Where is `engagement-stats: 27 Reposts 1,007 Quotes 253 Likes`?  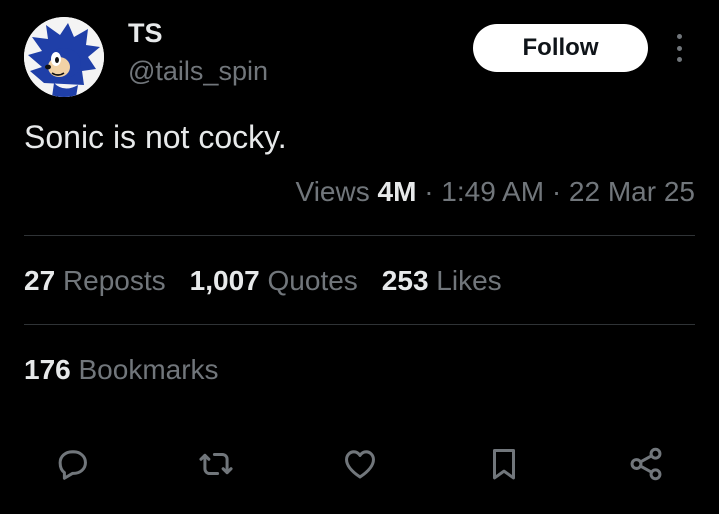
engagement-stats: 27 Reposts 1,007 Quotes 253 Likes is located at coordinates (263, 281).